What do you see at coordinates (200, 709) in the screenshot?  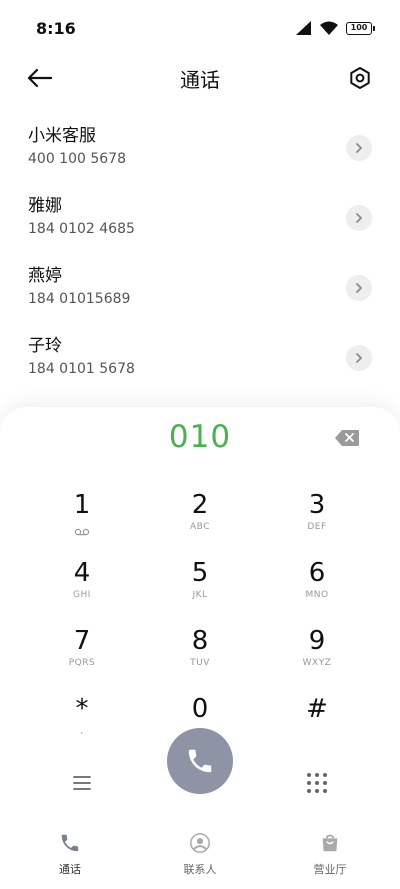 I see `key-digit: 0` at bounding box center [200, 709].